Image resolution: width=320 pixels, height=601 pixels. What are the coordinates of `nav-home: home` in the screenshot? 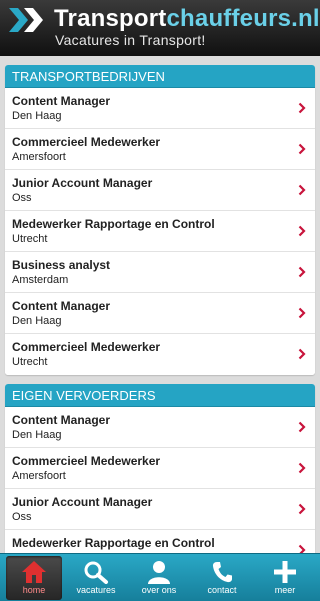 It's located at (34, 578).